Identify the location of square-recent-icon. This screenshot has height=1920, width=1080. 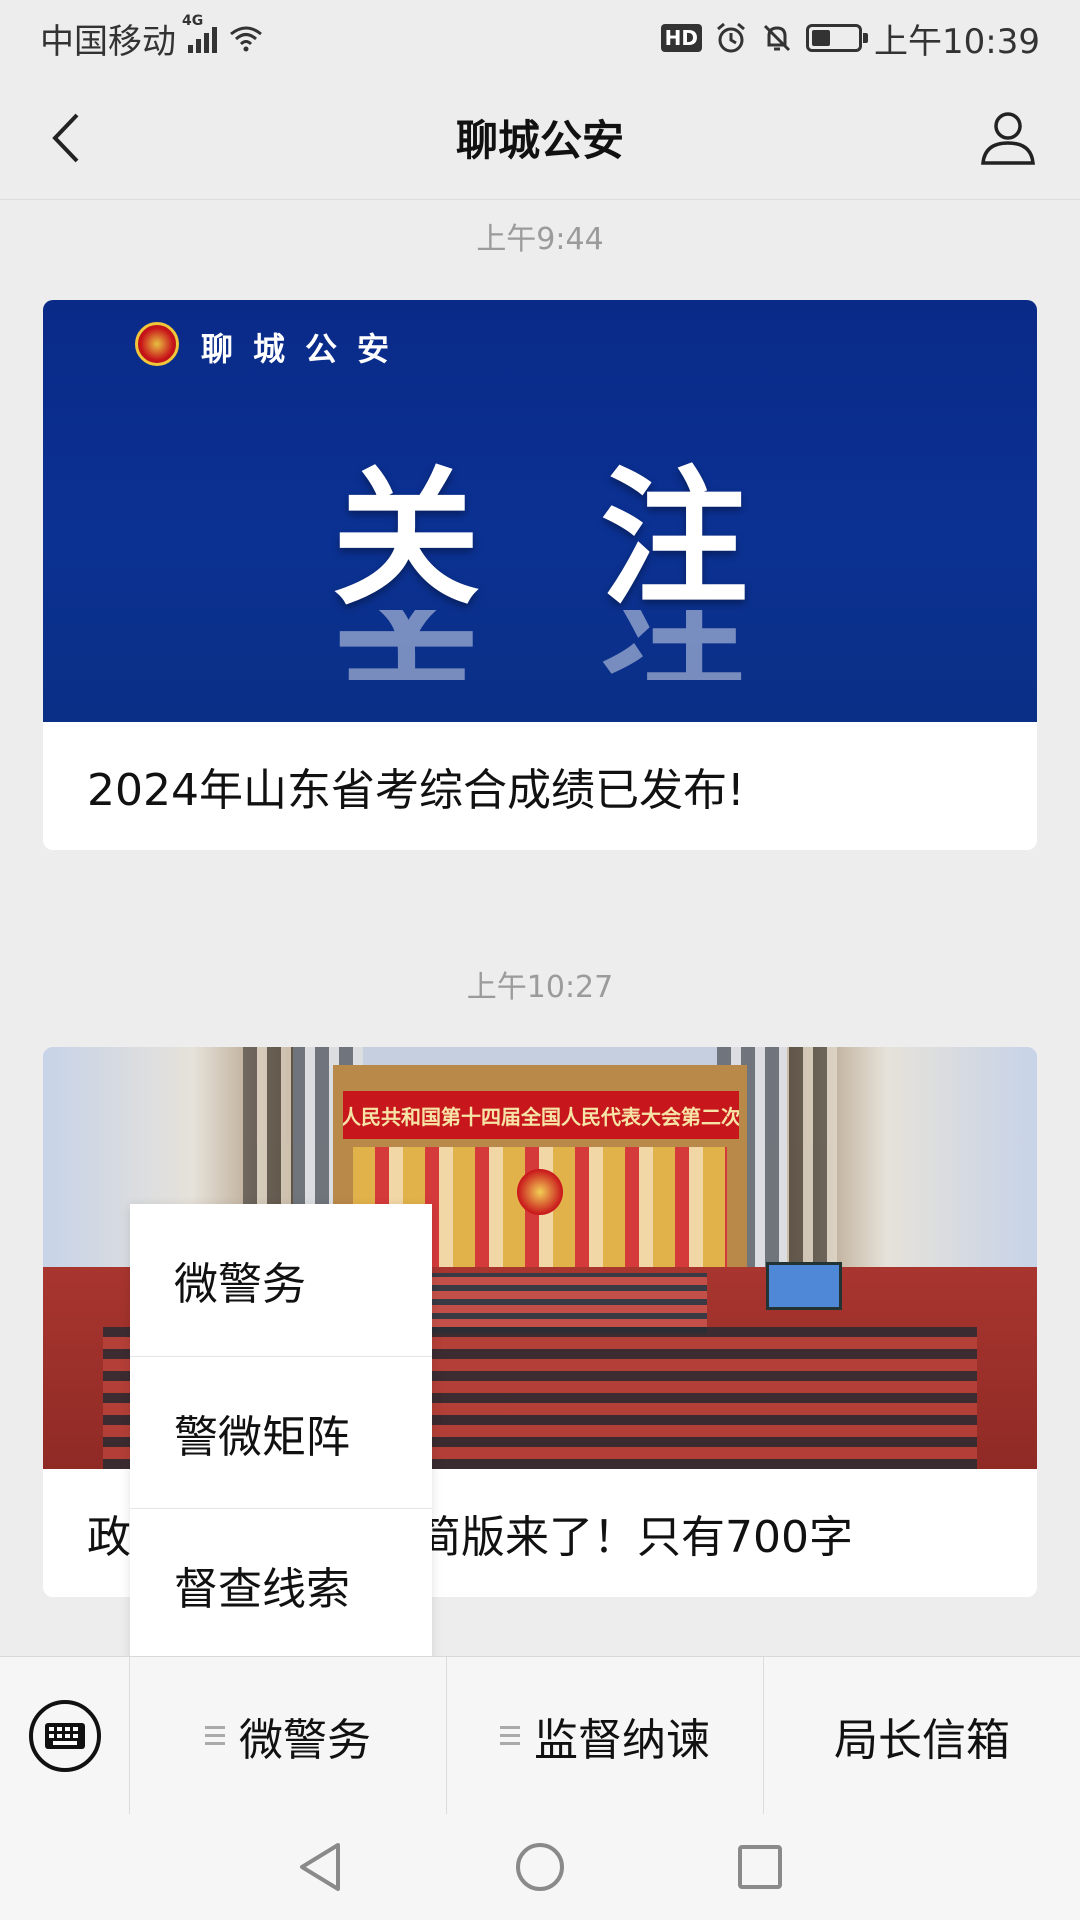
(760, 1867).